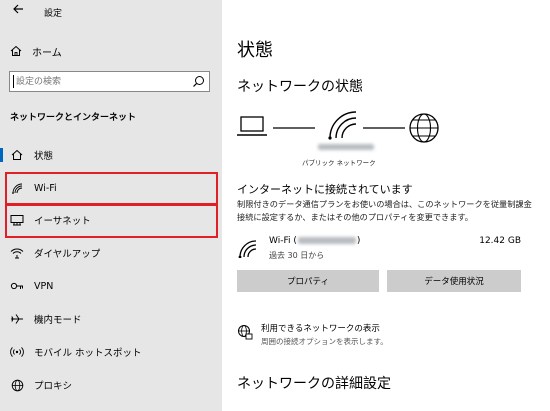  What do you see at coordinates (53, 386) in the screenshot?
I see `sidebar-item-label: プロキシ` at bounding box center [53, 386].